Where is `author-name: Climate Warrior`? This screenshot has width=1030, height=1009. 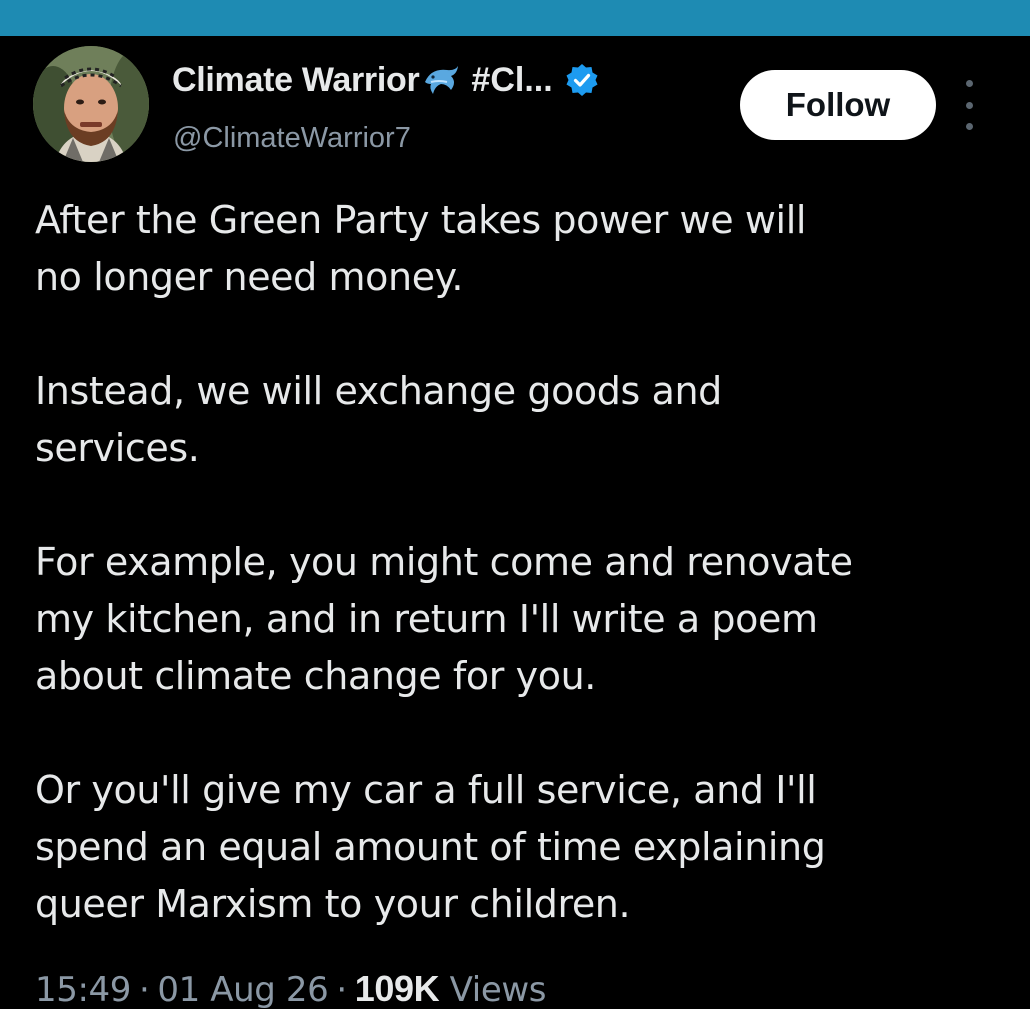
author-name: Climate Warrior is located at coordinates (296, 80).